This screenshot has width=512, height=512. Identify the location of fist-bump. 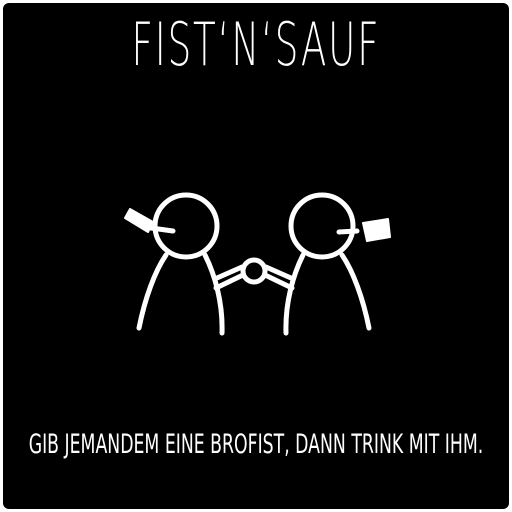
(254, 271).